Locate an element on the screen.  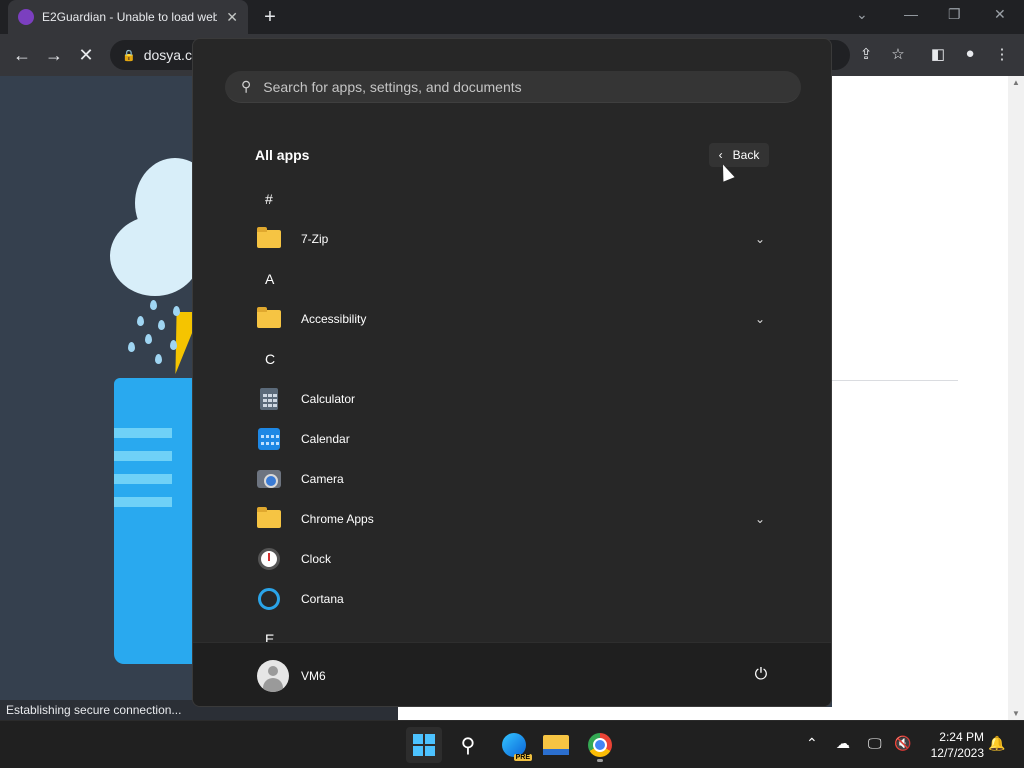
chrome-icon is located at coordinates (600, 745).